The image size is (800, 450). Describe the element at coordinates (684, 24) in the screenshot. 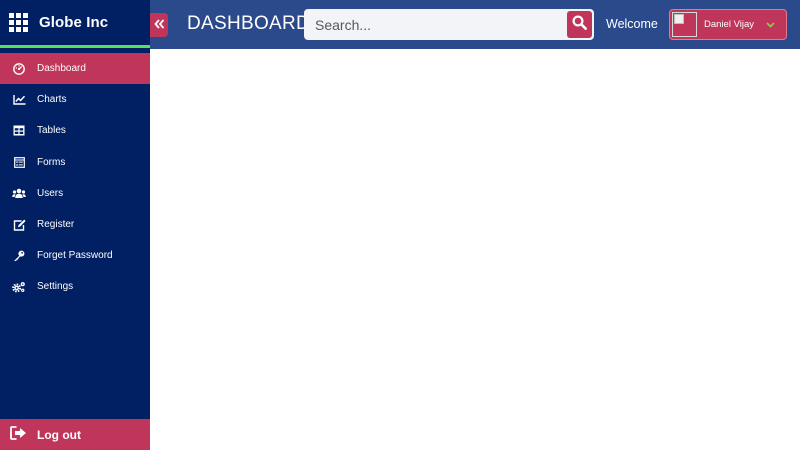

I see `avatar` at that location.